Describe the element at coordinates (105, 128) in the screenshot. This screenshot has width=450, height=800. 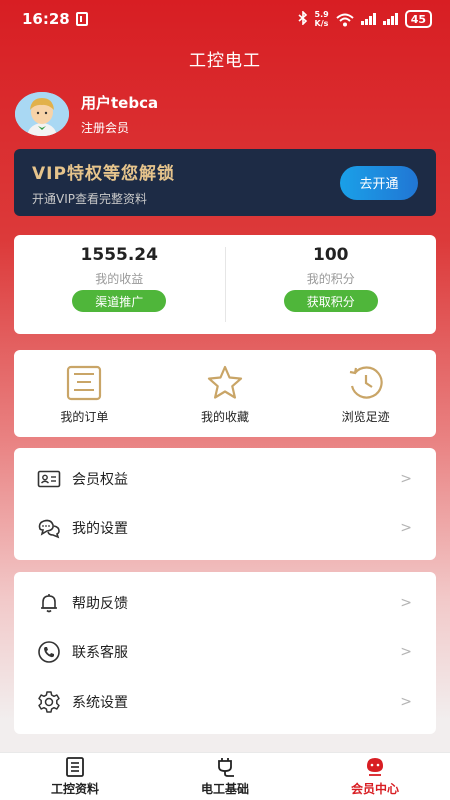
I see `member-type: 注册会员` at that location.